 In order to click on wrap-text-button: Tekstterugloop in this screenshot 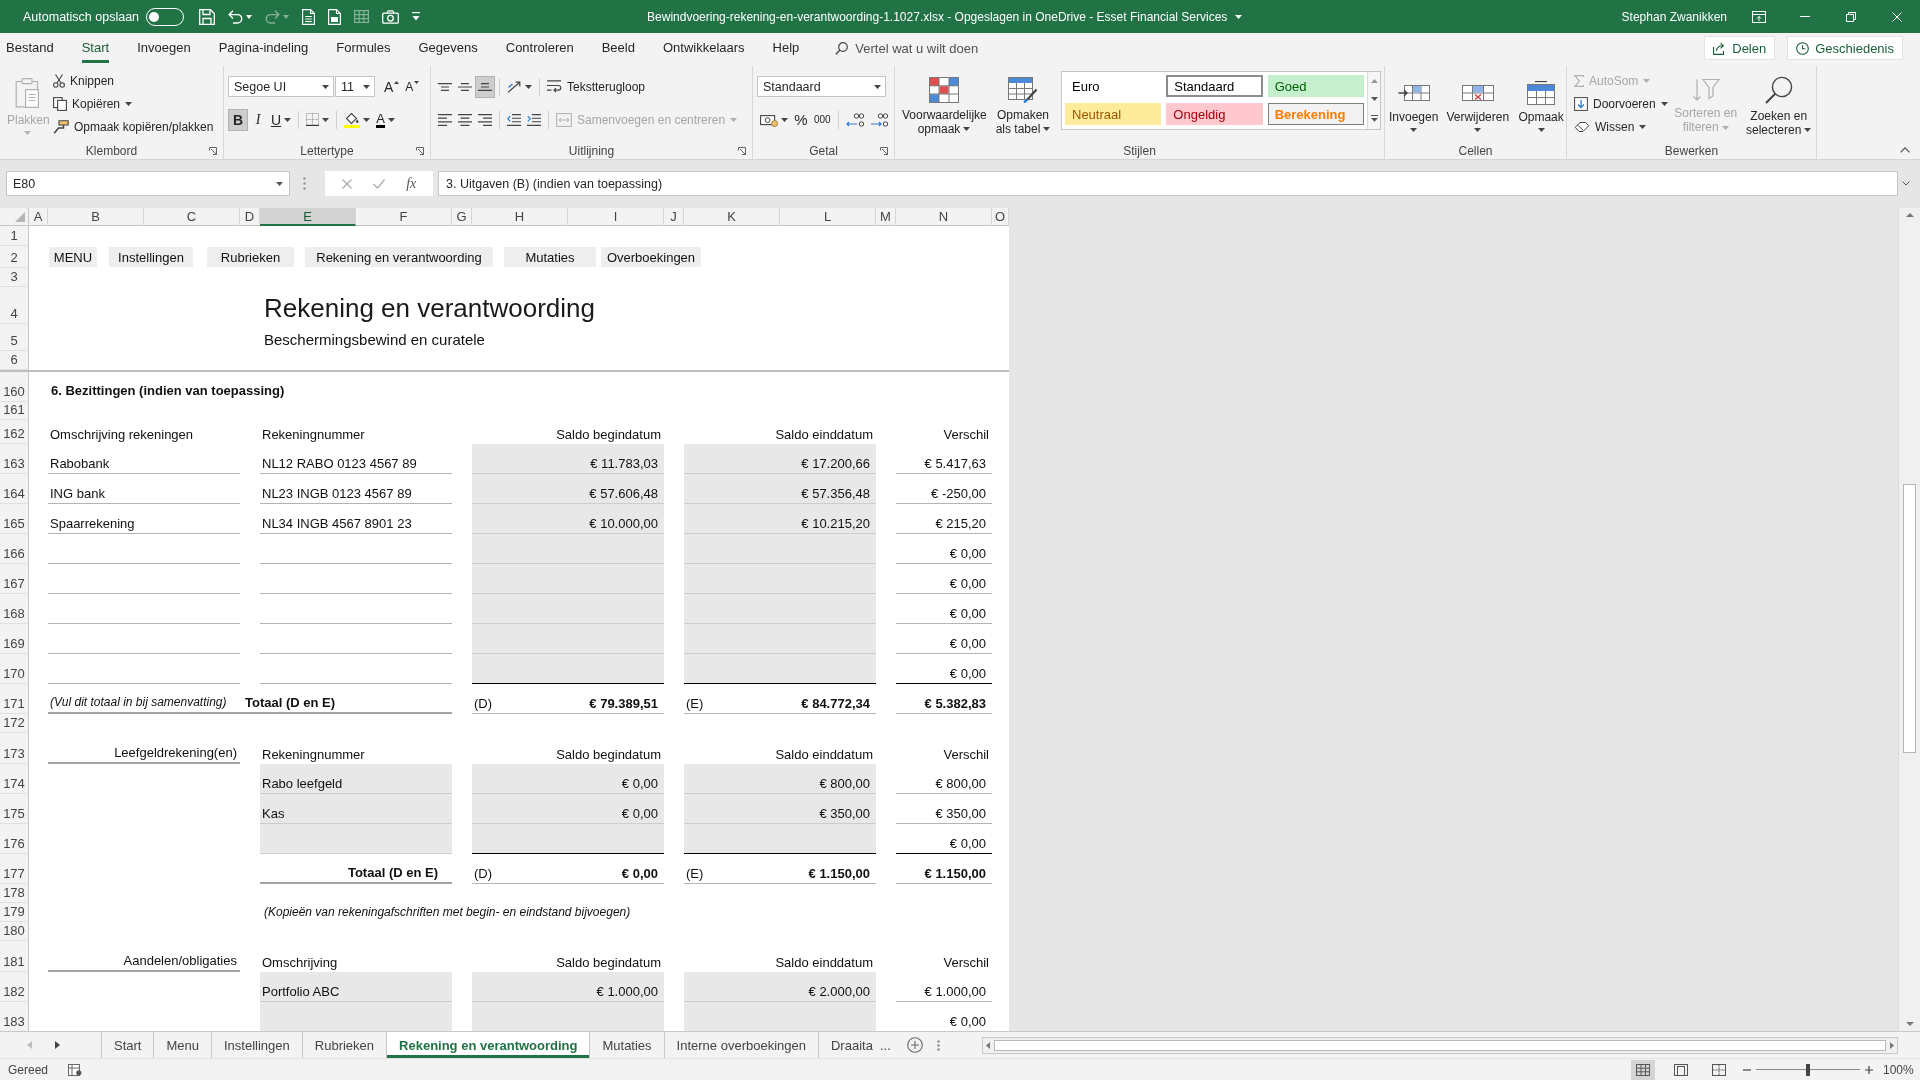, I will do `click(596, 86)`.